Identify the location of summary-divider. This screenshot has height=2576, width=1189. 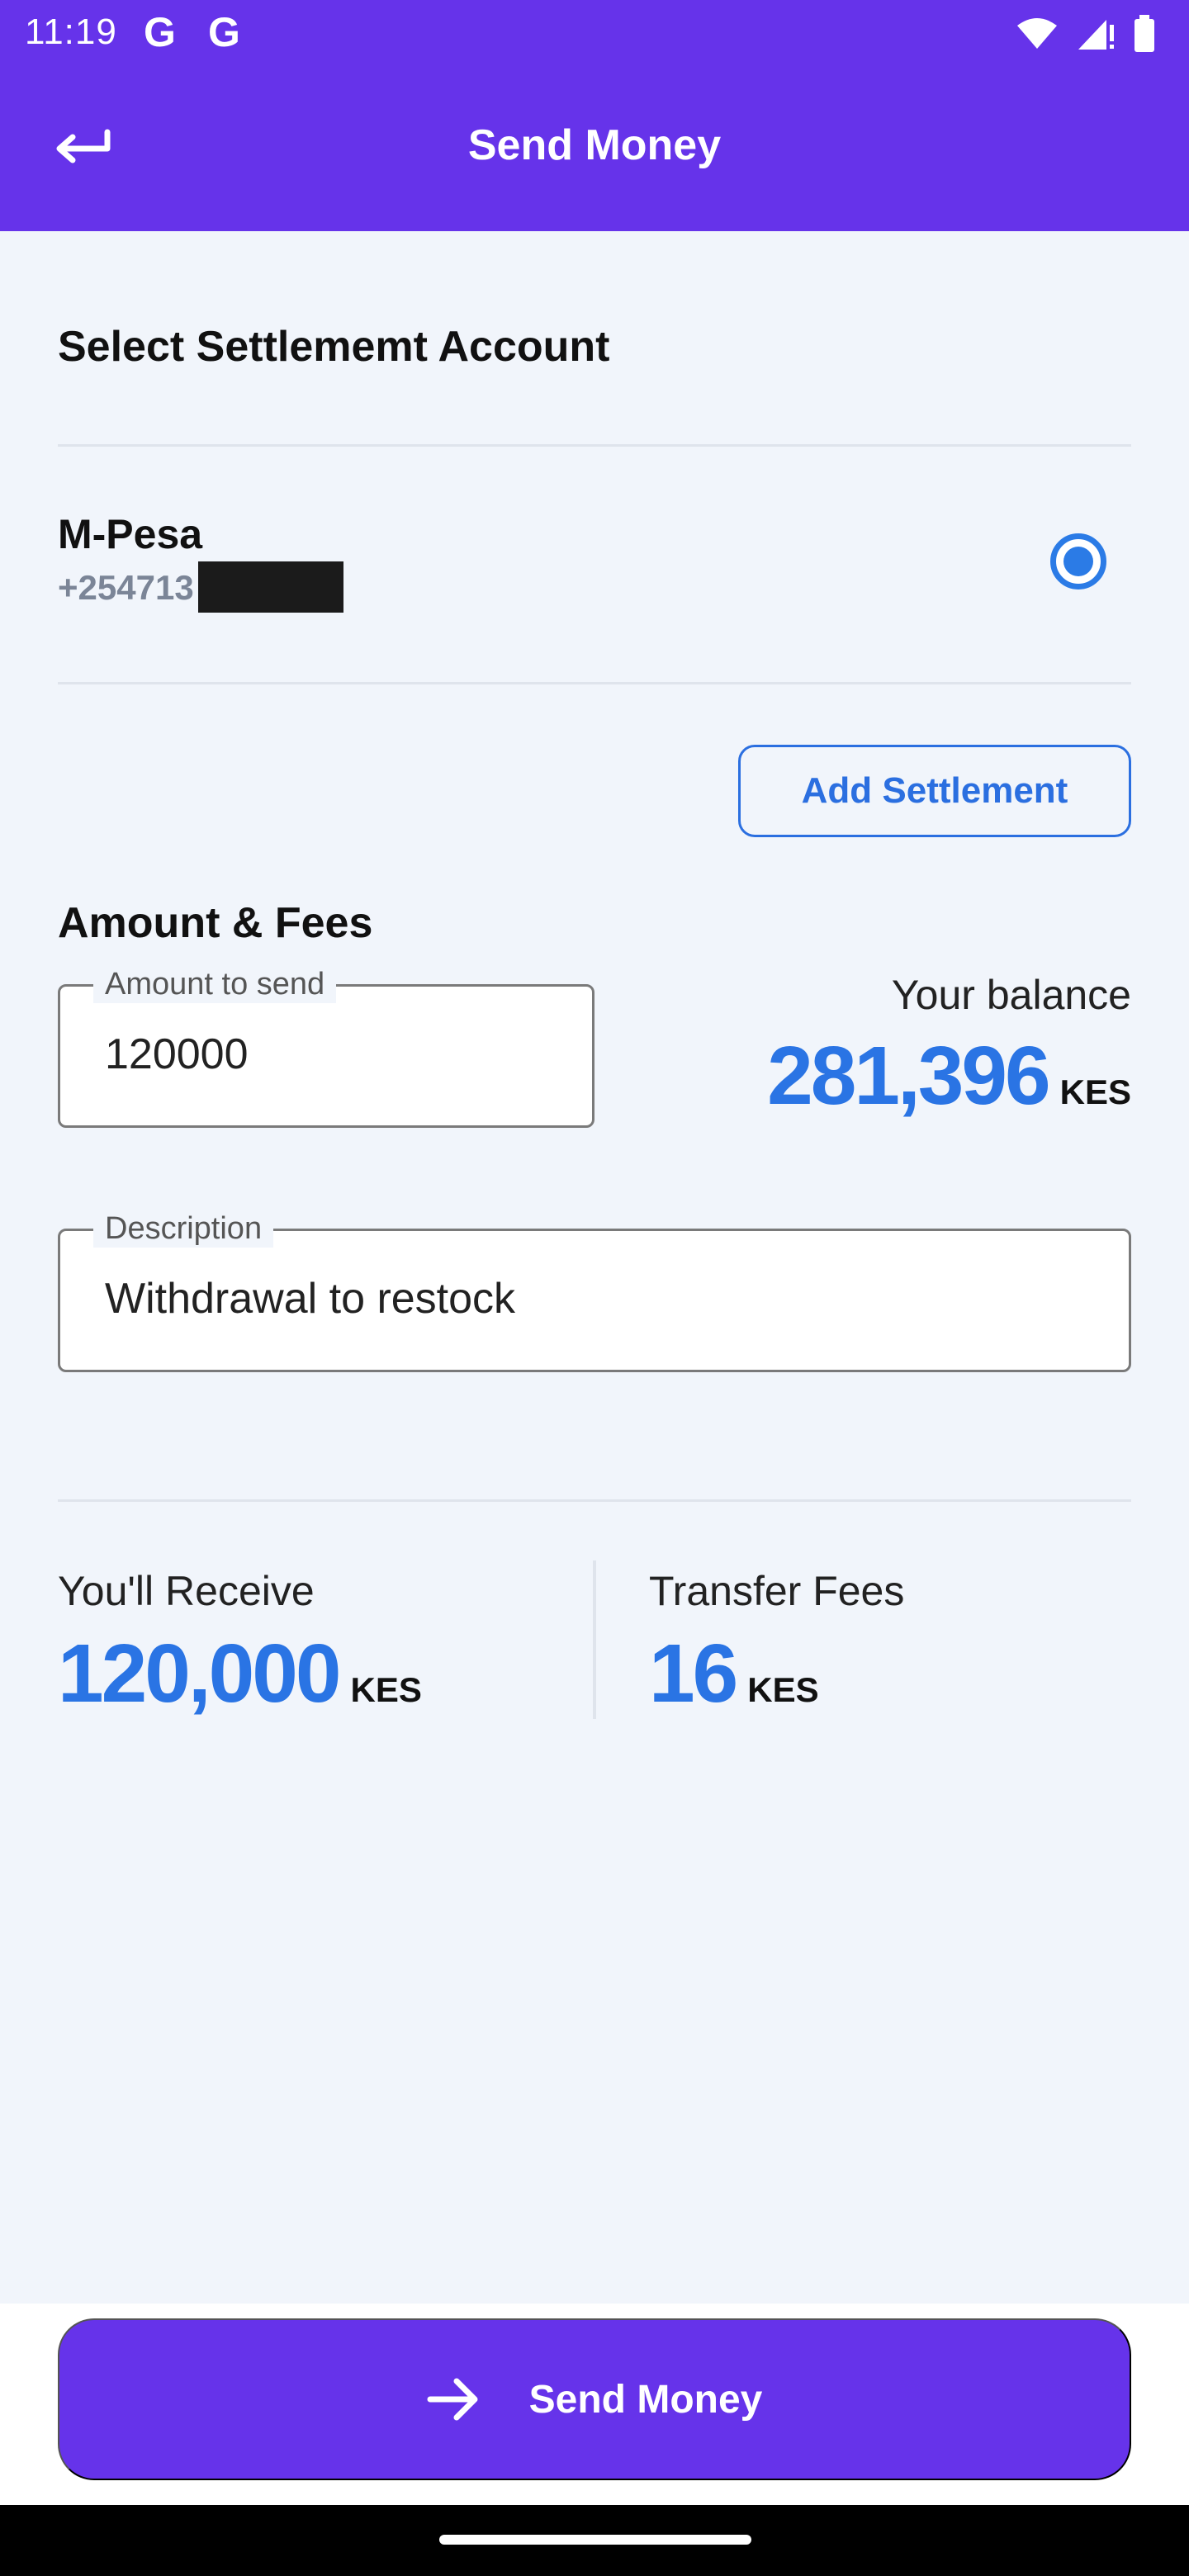
(594, 1639).